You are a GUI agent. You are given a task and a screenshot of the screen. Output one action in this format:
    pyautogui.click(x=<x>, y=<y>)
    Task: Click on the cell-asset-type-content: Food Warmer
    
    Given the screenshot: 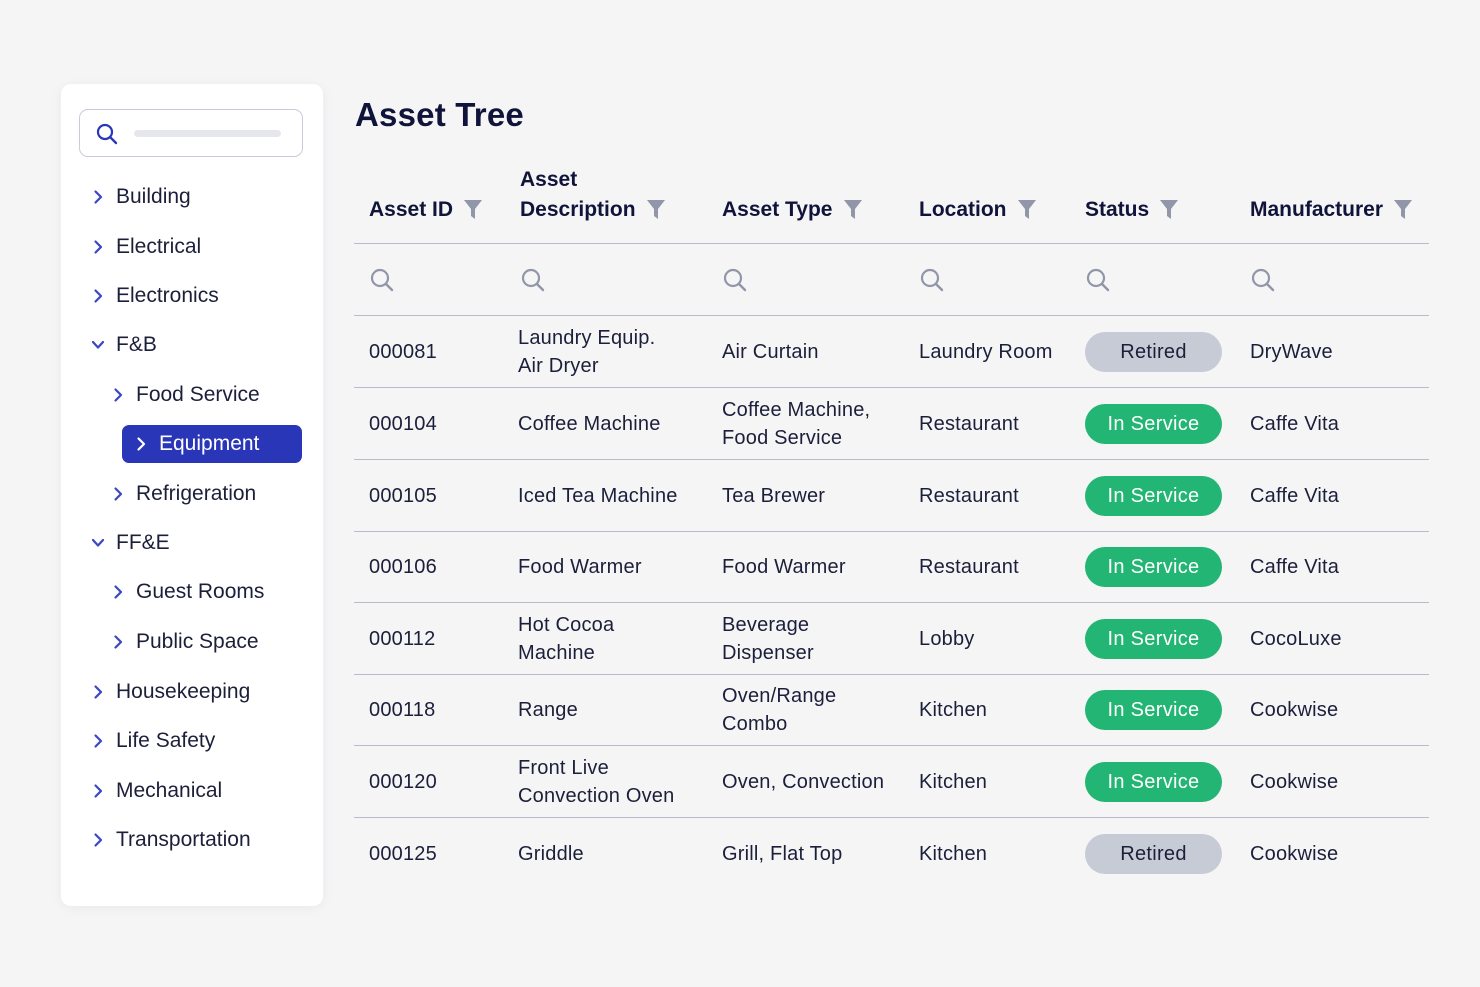 What is the action you would take?
    pyautogui.click(x=784, y=567)
    